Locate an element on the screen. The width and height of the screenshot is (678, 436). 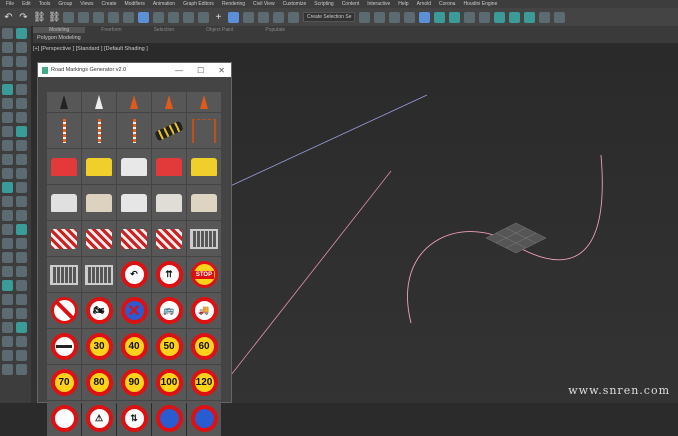
window-titlebar: Road Markings Generator v2.0 — ☐ ✕ is located at coordinates (134, 70).